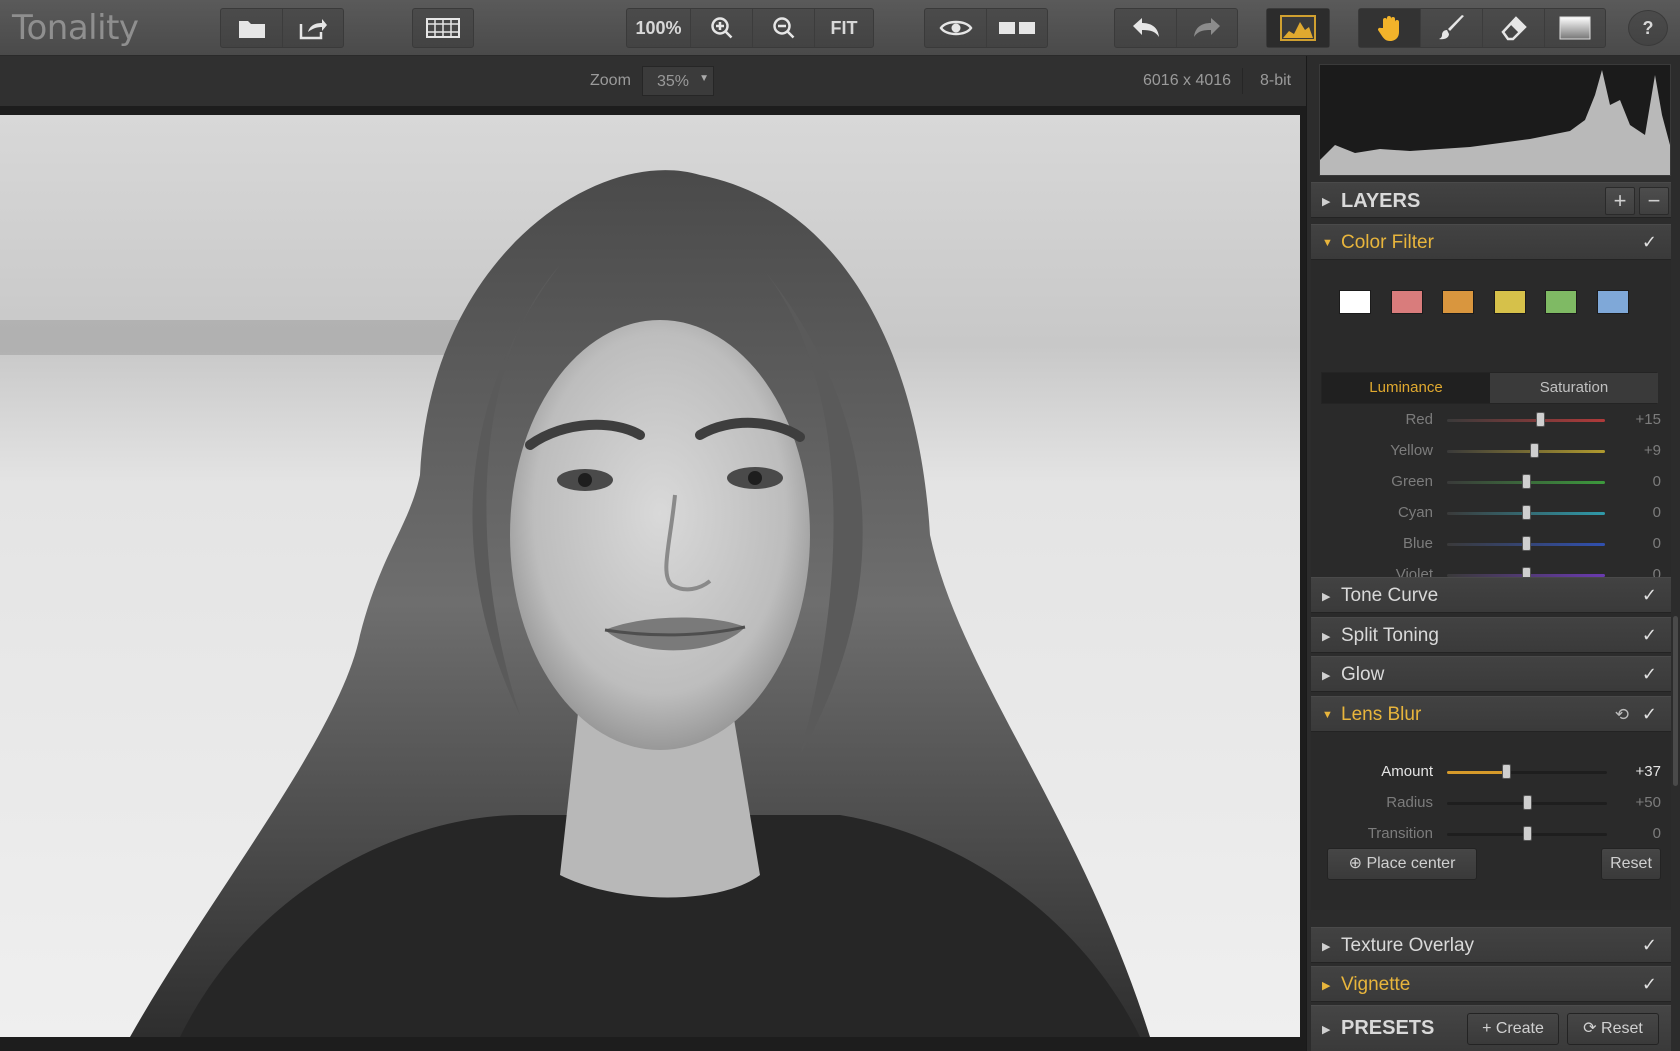  I want to click on color-filter-header: ▼ Color Filter ✓, so click(1491, 242).